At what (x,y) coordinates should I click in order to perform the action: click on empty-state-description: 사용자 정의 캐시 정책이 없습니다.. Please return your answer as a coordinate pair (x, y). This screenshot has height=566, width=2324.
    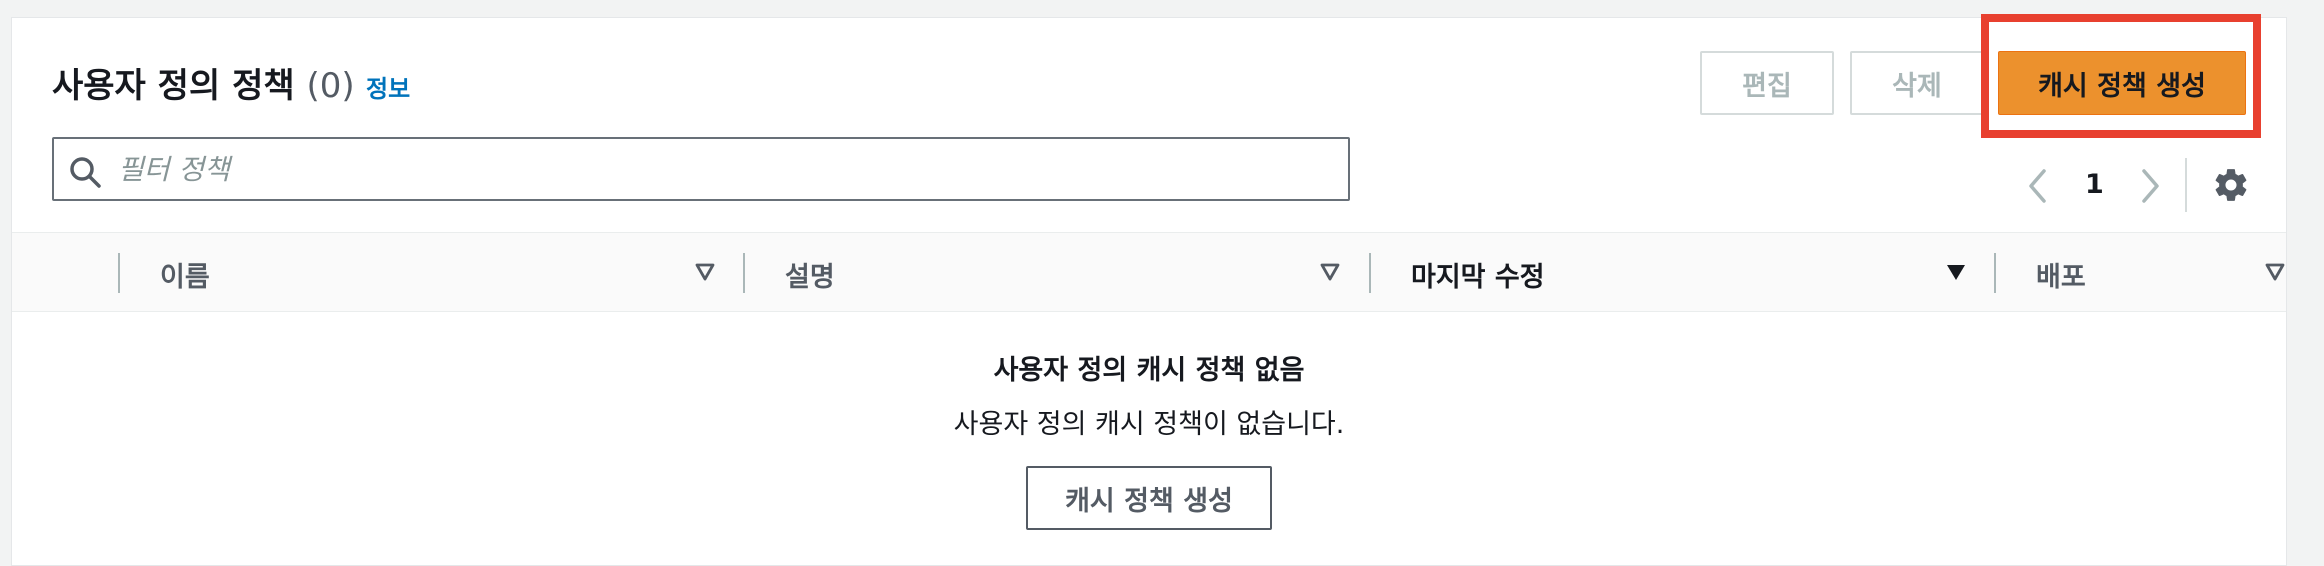
    Looking at the image, I should click on (1149, 424).